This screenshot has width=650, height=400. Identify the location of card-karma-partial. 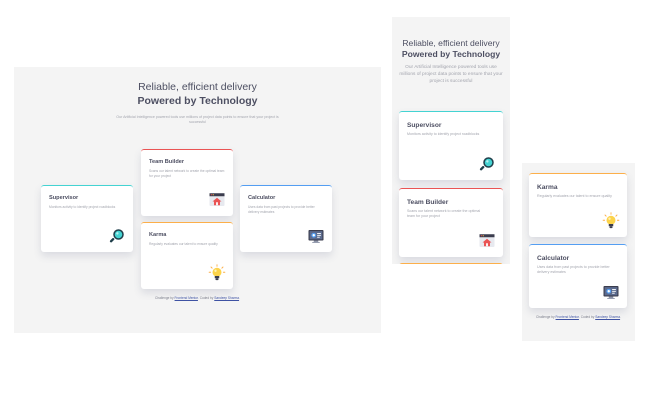
(451, 263).